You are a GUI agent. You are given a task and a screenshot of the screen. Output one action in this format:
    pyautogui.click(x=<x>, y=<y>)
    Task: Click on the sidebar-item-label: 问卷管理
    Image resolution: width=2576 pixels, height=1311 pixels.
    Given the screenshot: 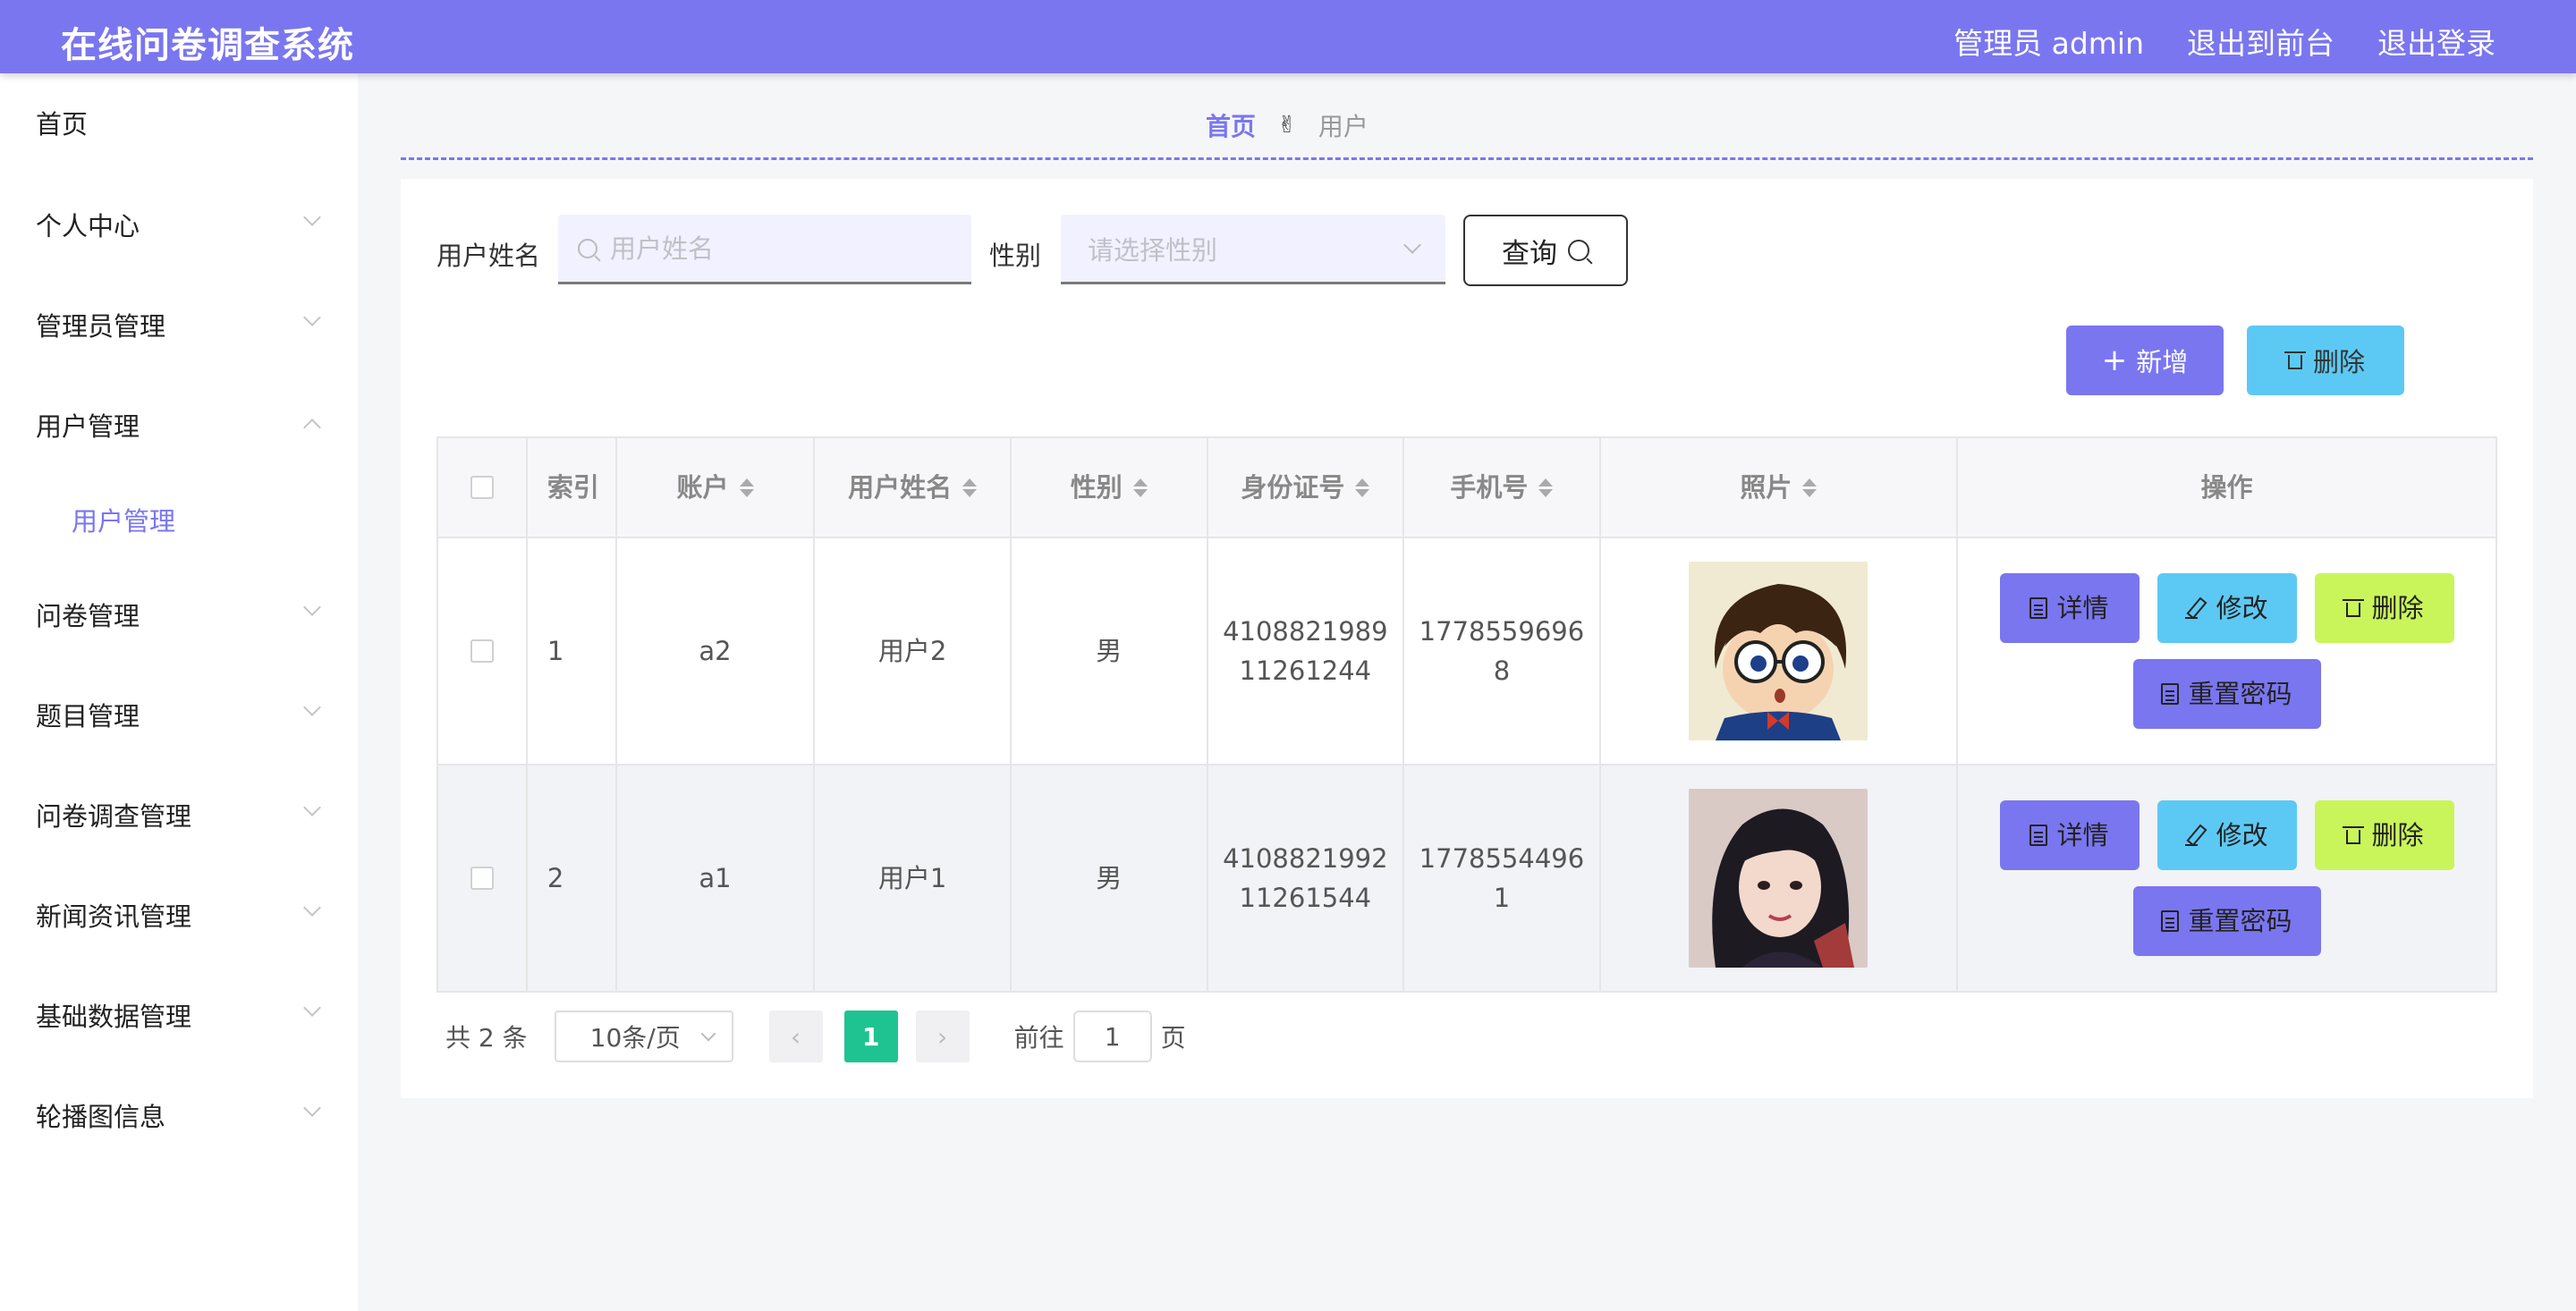 What is the action you would take?
    pyautogui.click(x=88, y=616)
    